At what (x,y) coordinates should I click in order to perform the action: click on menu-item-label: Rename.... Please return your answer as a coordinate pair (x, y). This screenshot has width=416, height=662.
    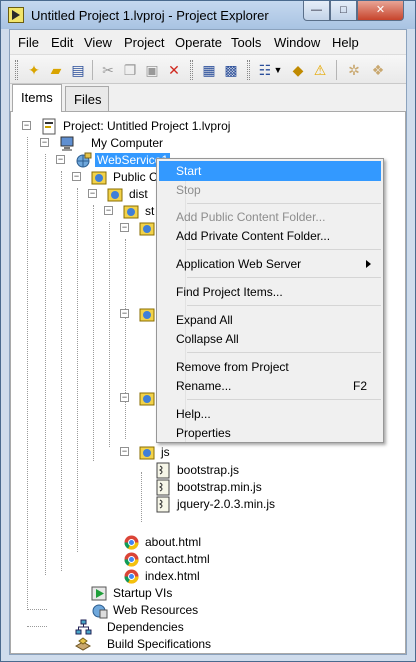
    Looking at the image, I should click on (204, 386).